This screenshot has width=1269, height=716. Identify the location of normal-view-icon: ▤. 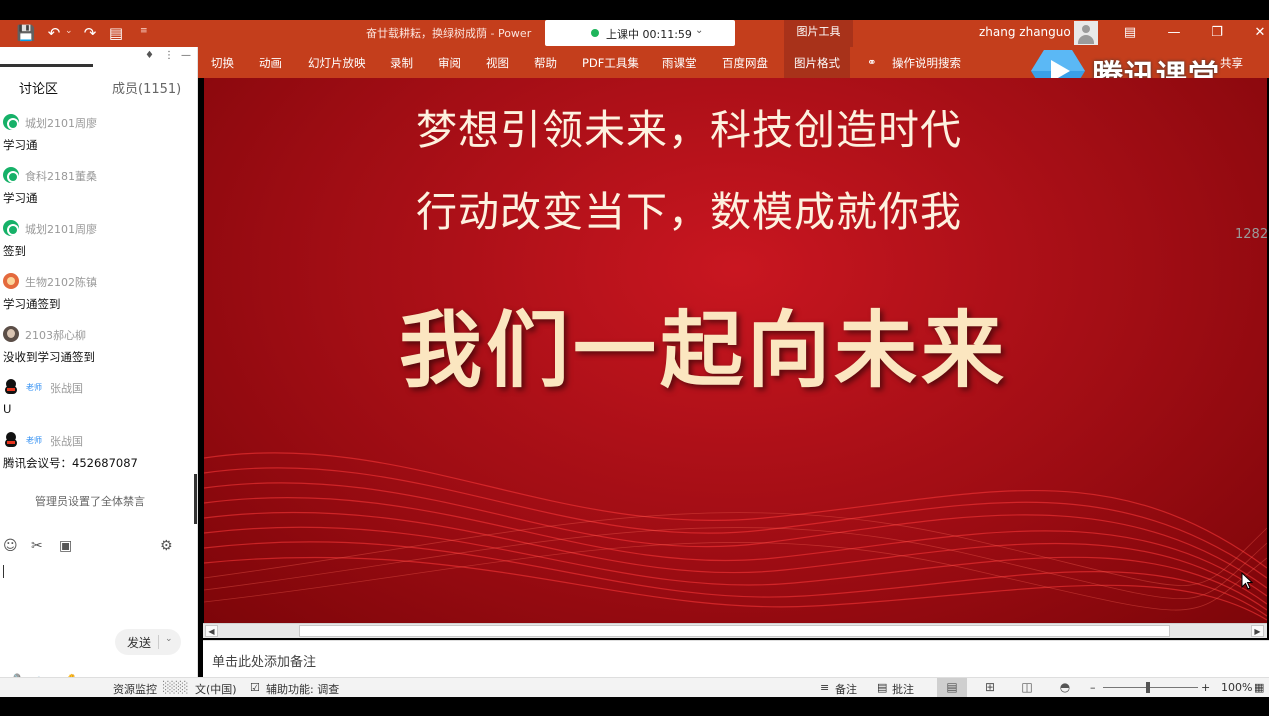
(952, 687).